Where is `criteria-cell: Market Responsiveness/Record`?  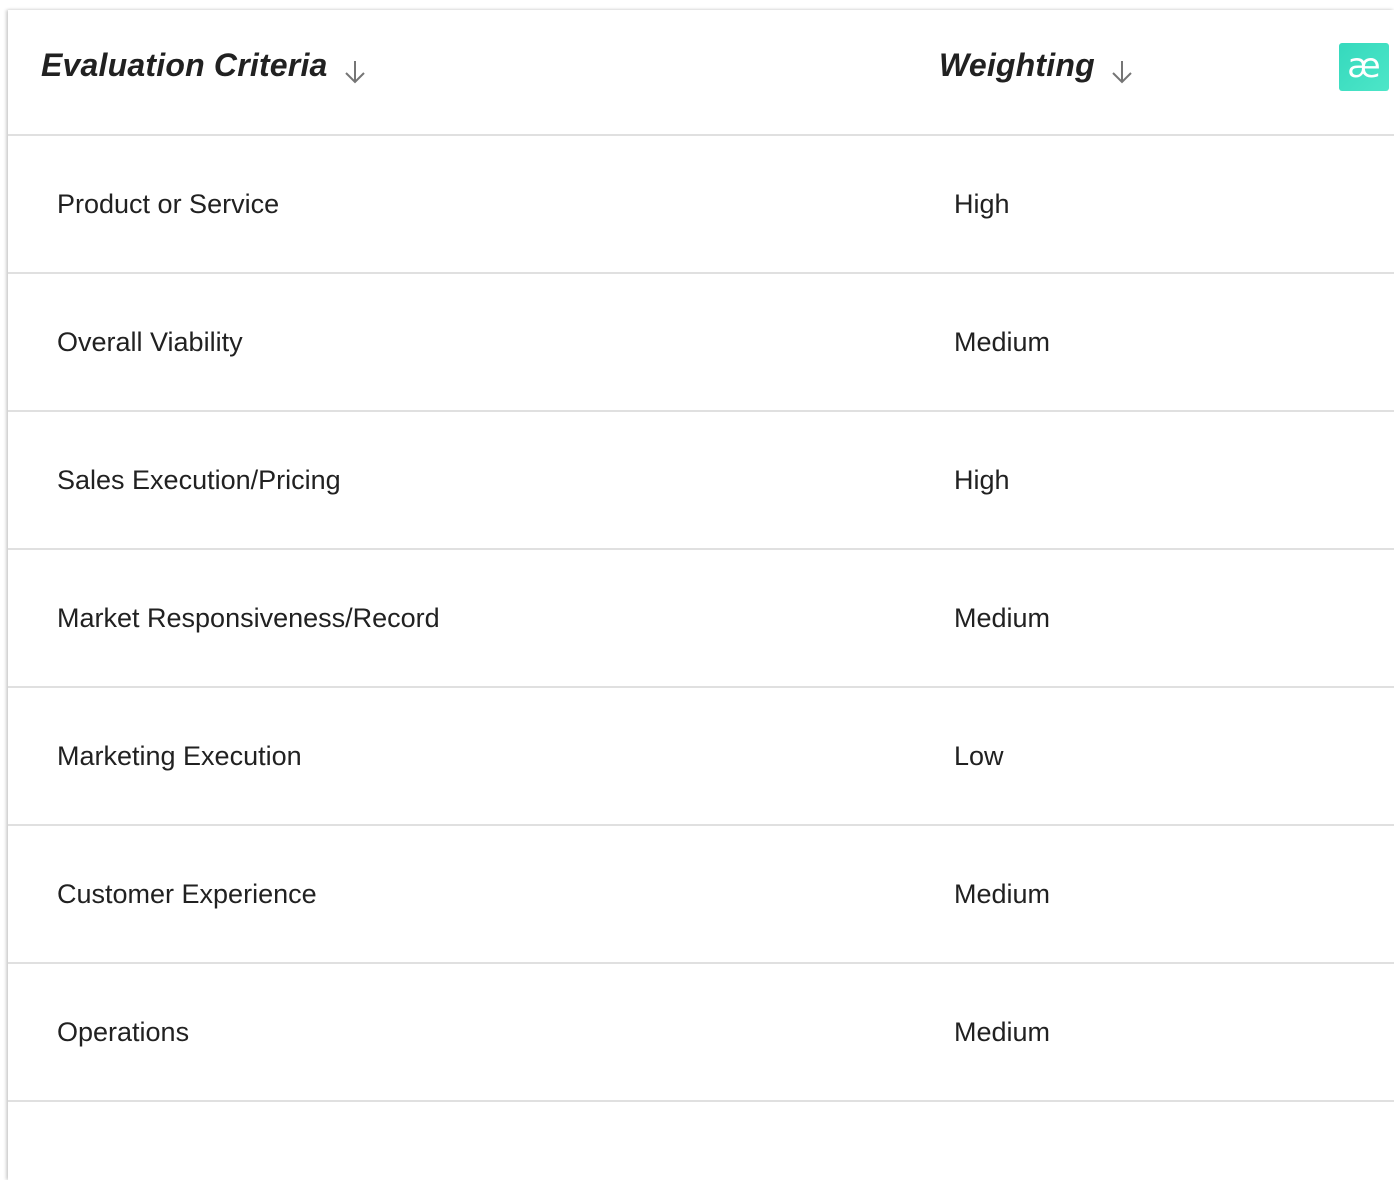
criteria-cell: Market Responsiveness/Record is located at coordinates (248, 618).